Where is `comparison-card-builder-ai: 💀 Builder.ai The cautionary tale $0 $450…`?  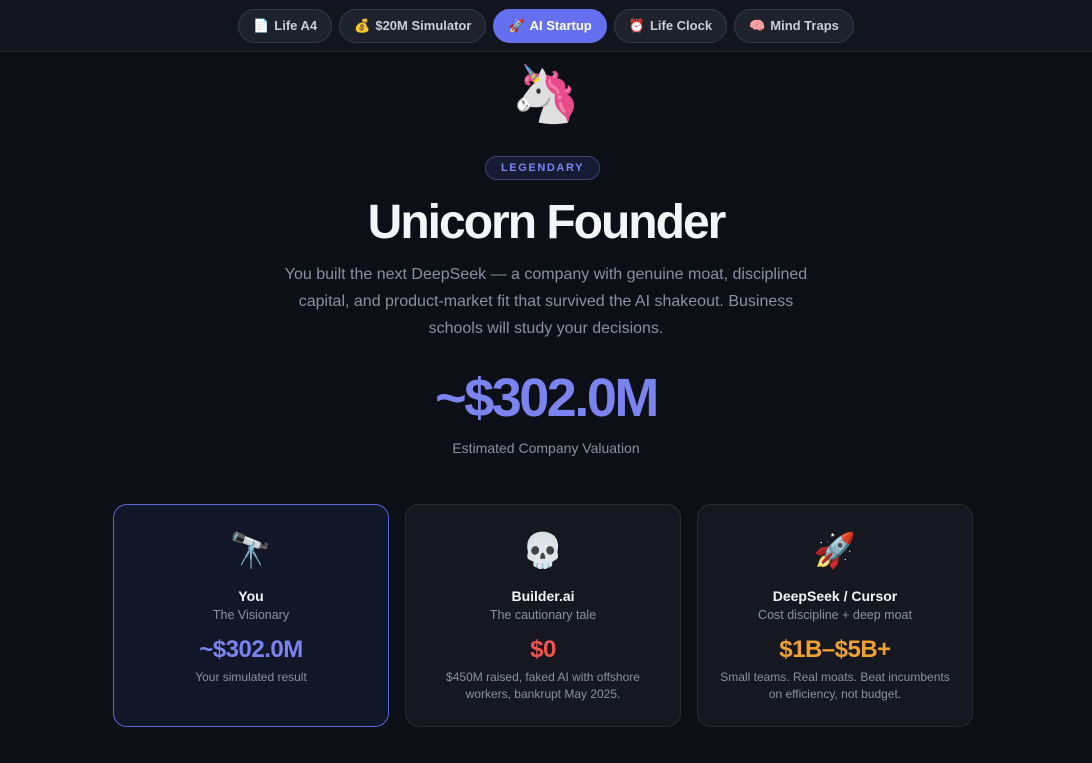
comparison-card-builder-ai: 💀 Builder.ai The cautionary tale $0 $450… is located at coordinates (543, 615).